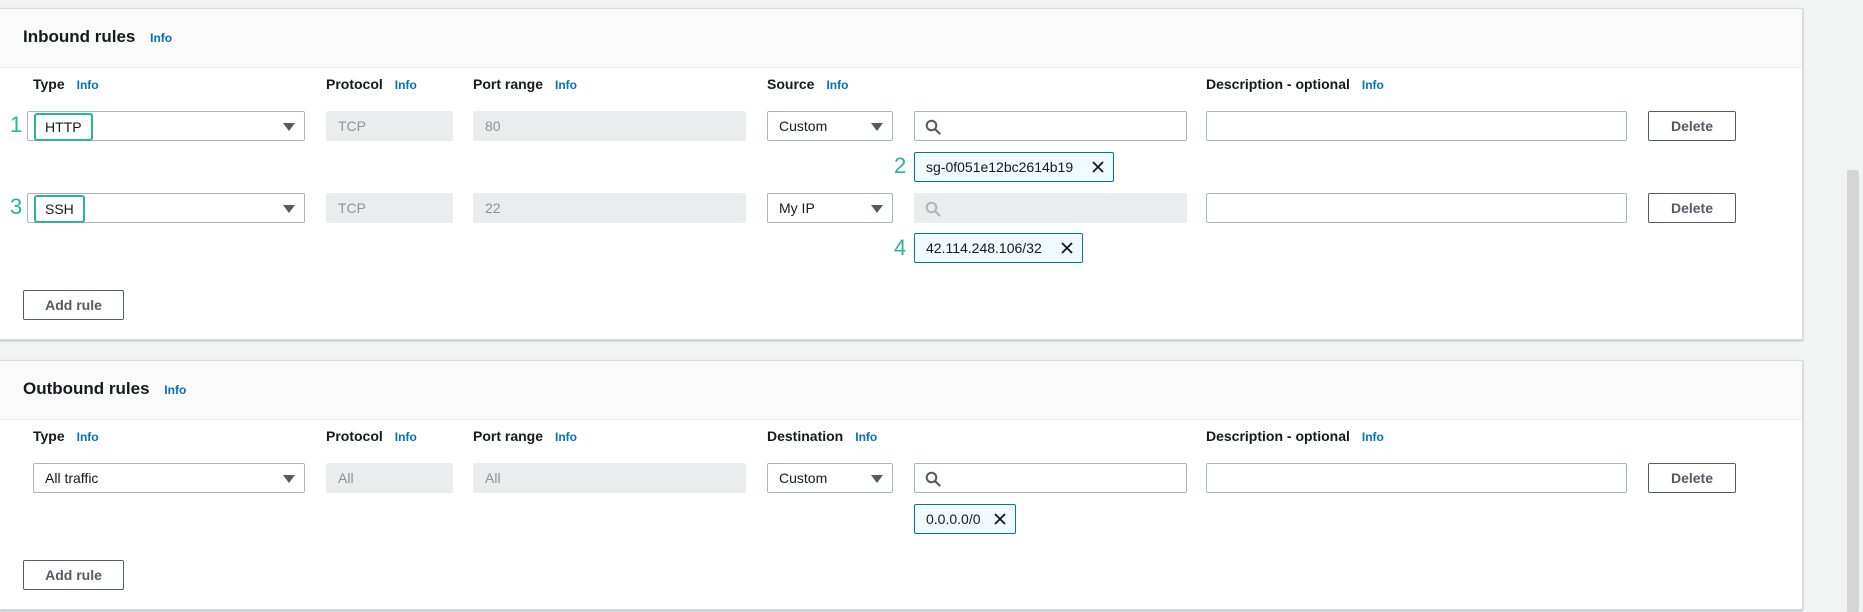 Image resolution: width=1863 pixels, height=612 pixels. I want to click on inbound-col-type-info-link: Info, so click(88, 85).